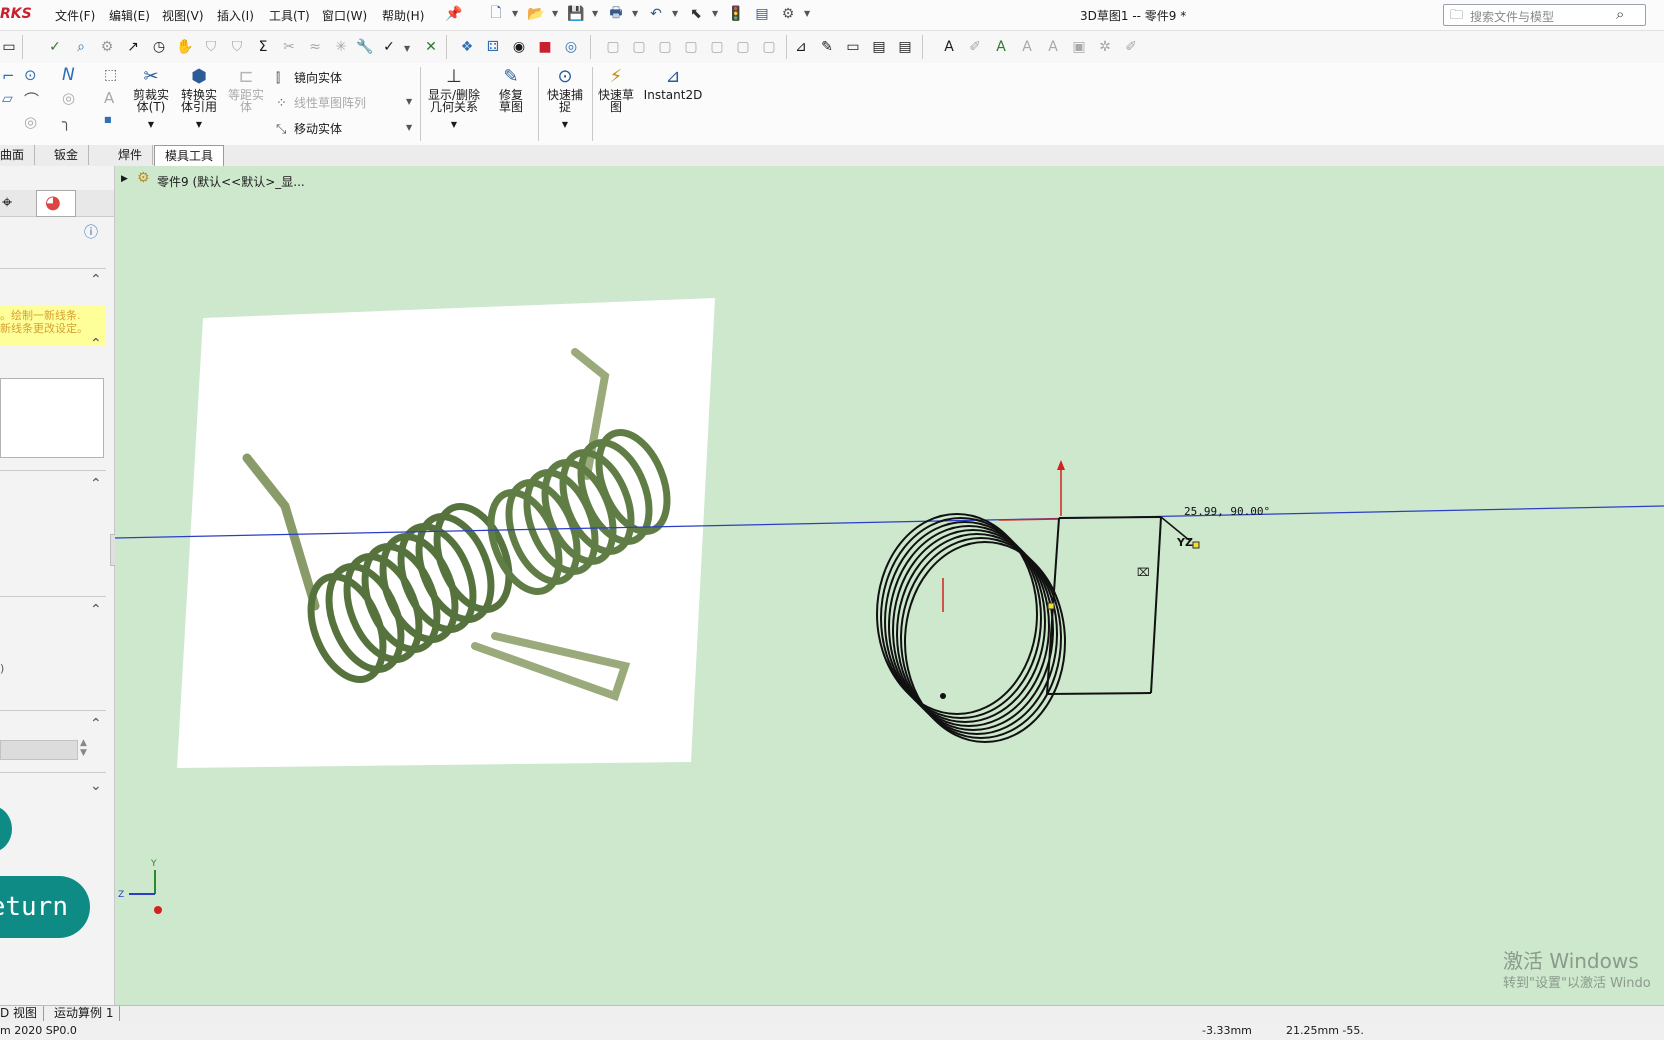 This screenshot has height=1040, width=1664. I want to click on menu-edit: 编辑(E), so click(129, 15).